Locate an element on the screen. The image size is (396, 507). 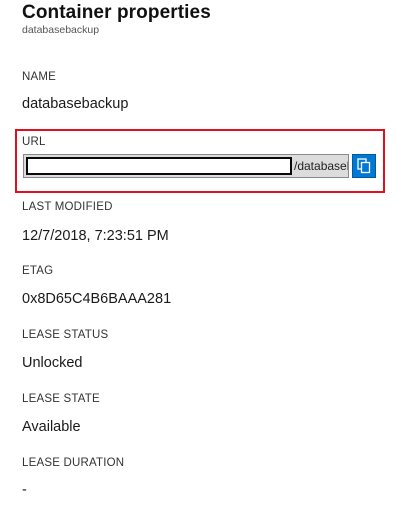
copy-icon is located at coordinates (364, 166).